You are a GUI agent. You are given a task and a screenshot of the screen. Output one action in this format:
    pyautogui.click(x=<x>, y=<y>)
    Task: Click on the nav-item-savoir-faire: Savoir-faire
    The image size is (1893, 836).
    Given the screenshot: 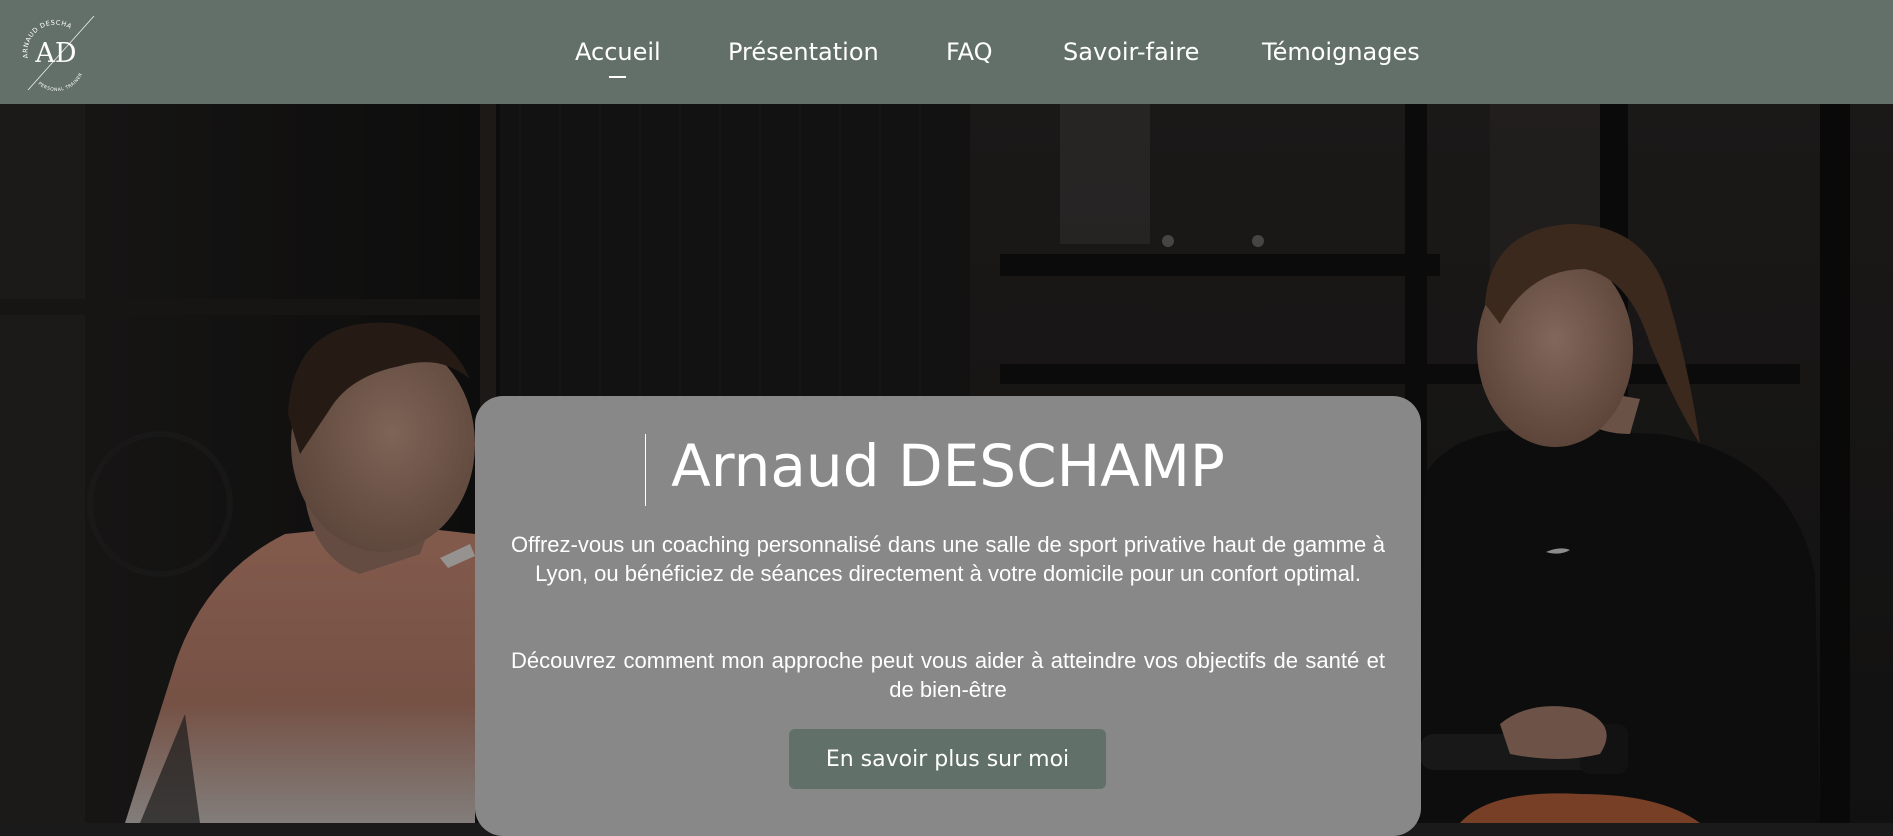 What is the action you would take?
    pyautogui.click(x=1131, y=52)
    